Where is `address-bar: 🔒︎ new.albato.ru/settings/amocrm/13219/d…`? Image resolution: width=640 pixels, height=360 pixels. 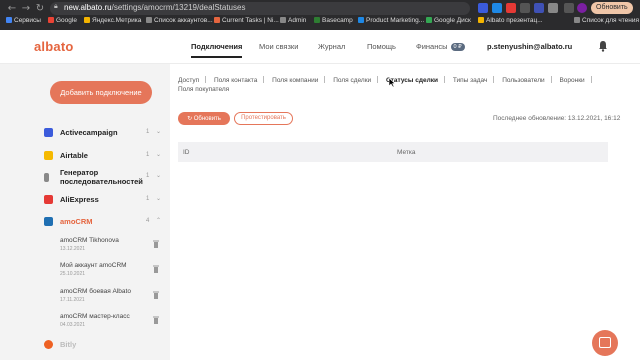
address-bar: 🔒︎ new.albato.ru/settings/amocrm/13219/d… is located at coordinates (260, 8).